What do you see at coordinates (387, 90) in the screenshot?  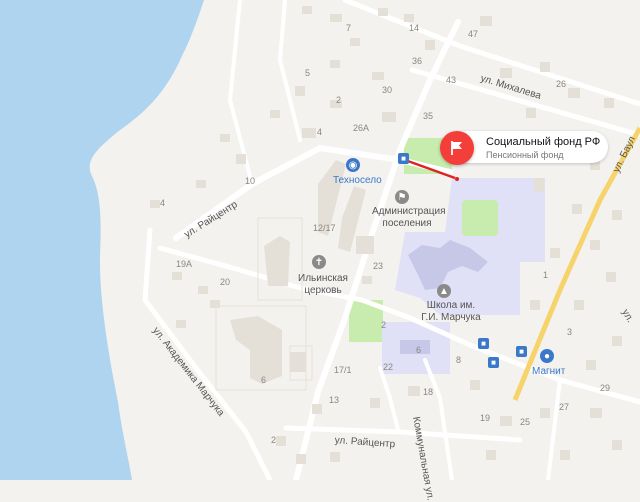 I see `house-number: 30` at bounding box center [387, 90].